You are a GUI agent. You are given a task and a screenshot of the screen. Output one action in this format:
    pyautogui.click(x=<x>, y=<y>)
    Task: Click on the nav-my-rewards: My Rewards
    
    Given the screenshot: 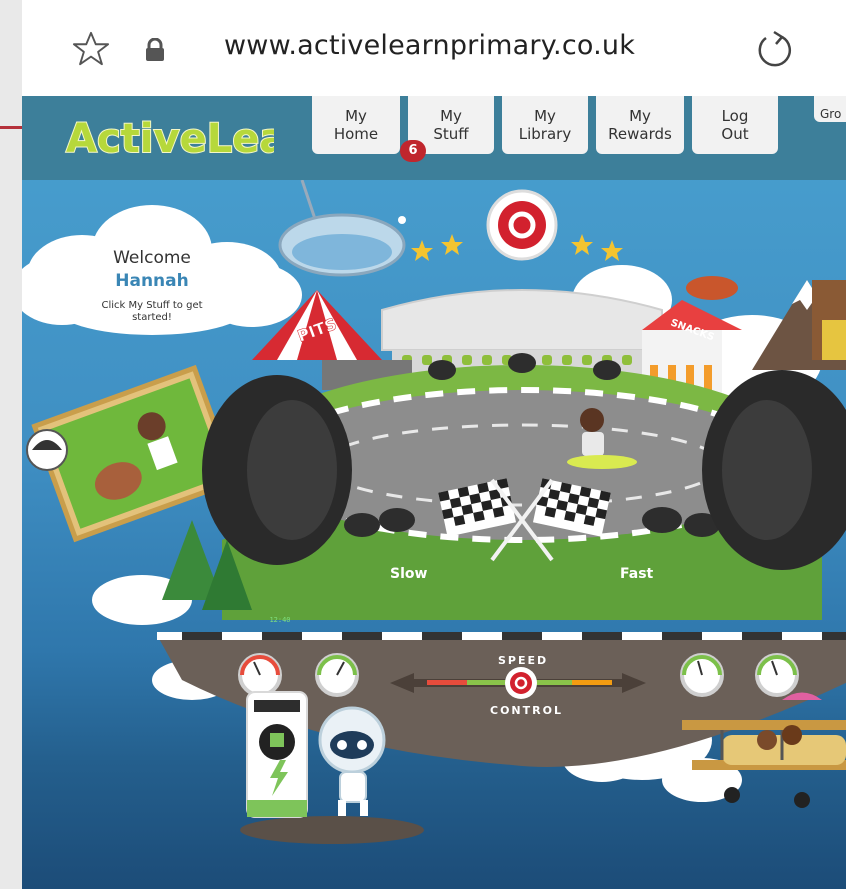 What is the action you would take?
    pyautogui.click(x=640, y=125)
    